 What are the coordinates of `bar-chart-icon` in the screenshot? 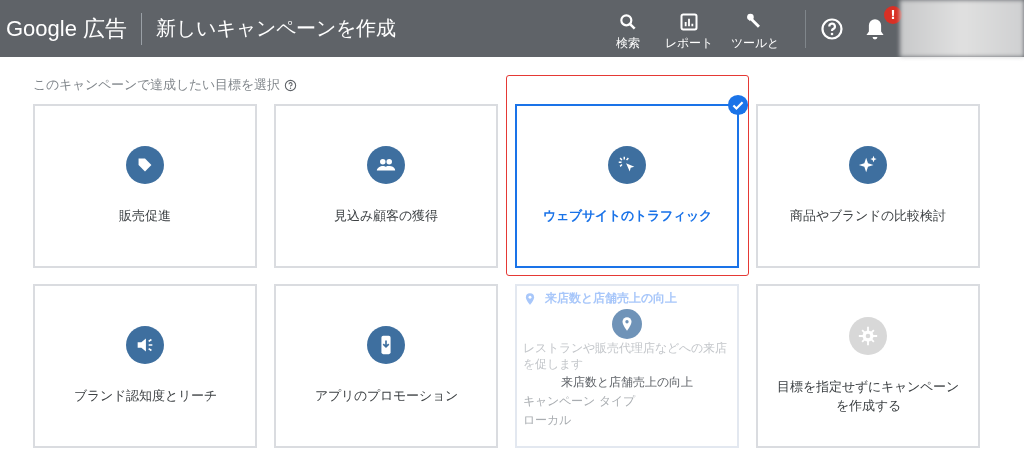 It's located at (689, 22).